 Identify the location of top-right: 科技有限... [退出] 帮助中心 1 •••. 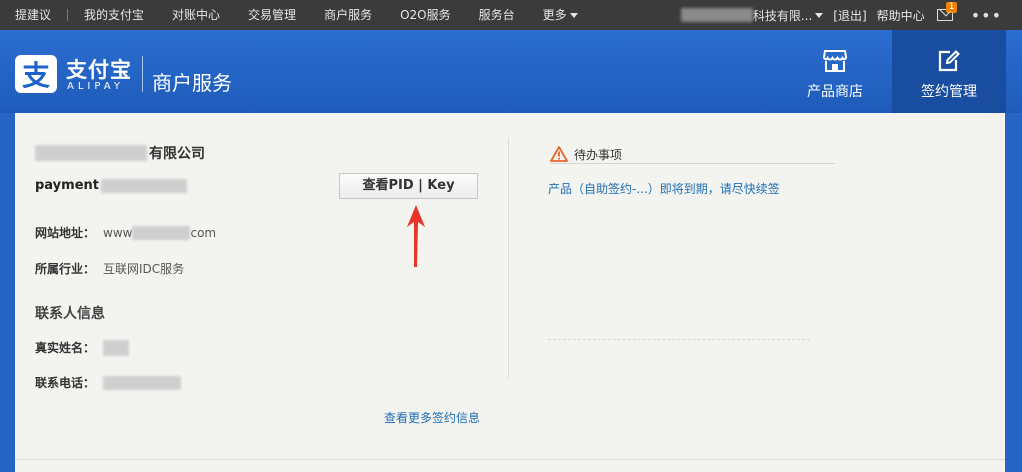
(851, 15).